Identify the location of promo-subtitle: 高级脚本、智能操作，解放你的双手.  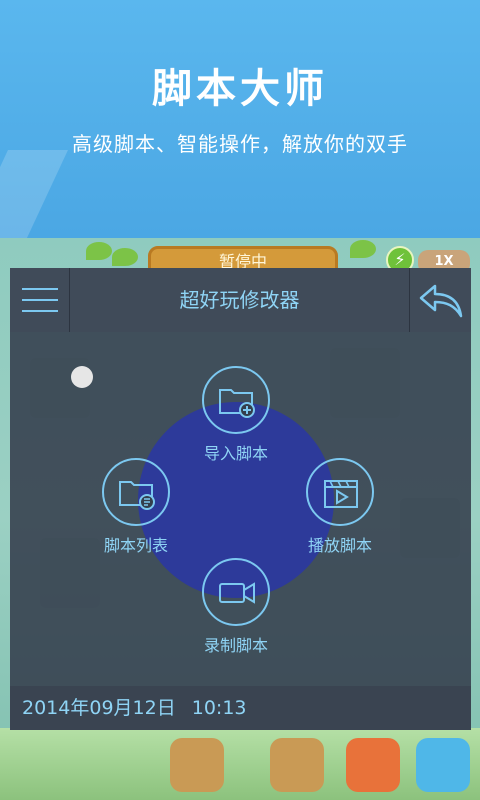
(240, 144).